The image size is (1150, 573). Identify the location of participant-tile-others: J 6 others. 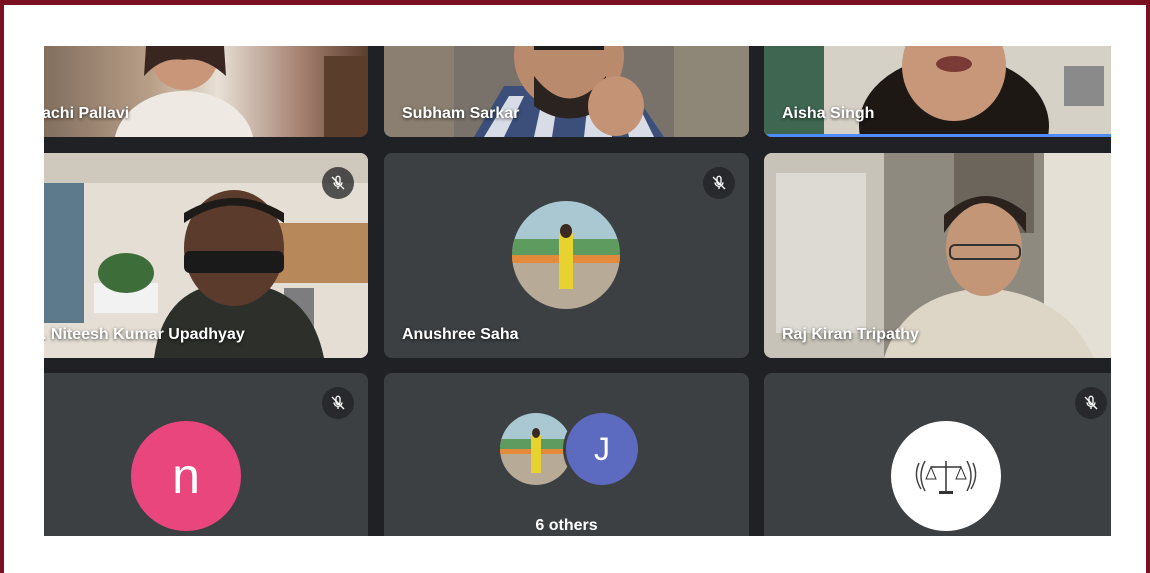
(566, 454).